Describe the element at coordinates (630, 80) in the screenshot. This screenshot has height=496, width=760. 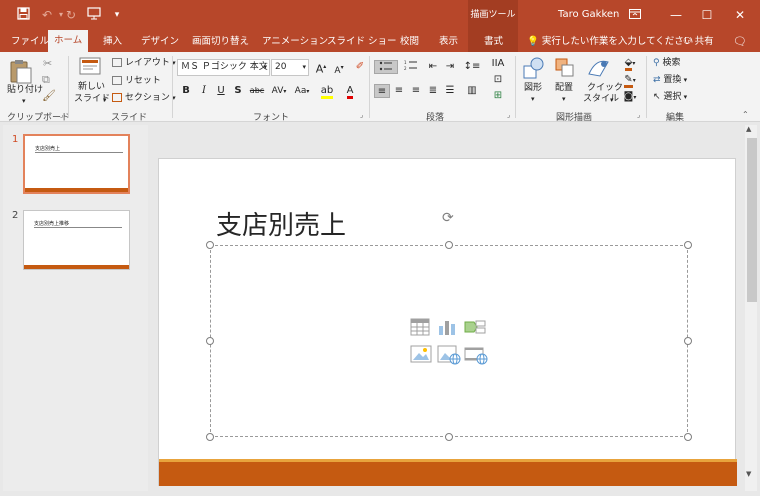
I see `shape-outline-button: ✎▾` at that location.